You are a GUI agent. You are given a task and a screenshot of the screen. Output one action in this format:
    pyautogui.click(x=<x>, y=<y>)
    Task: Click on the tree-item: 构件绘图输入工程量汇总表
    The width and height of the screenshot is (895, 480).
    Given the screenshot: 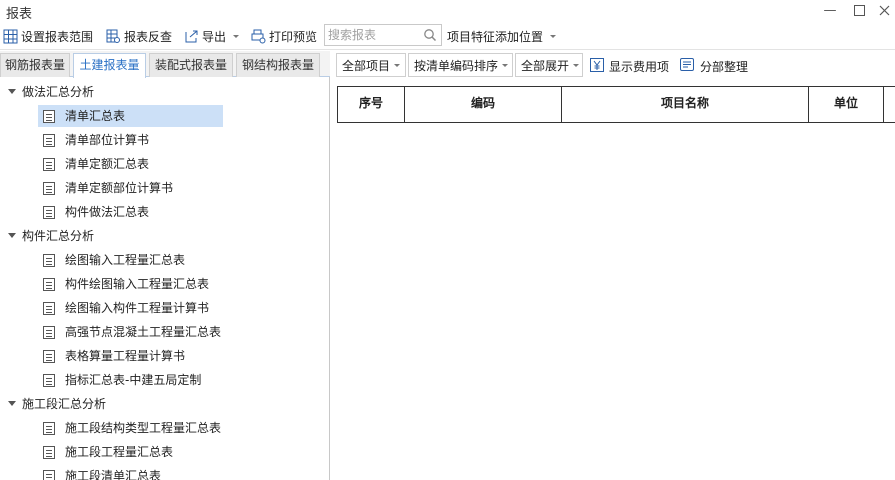 What is the action you would take?
    pyautogui.click(x=123, y=284)
    